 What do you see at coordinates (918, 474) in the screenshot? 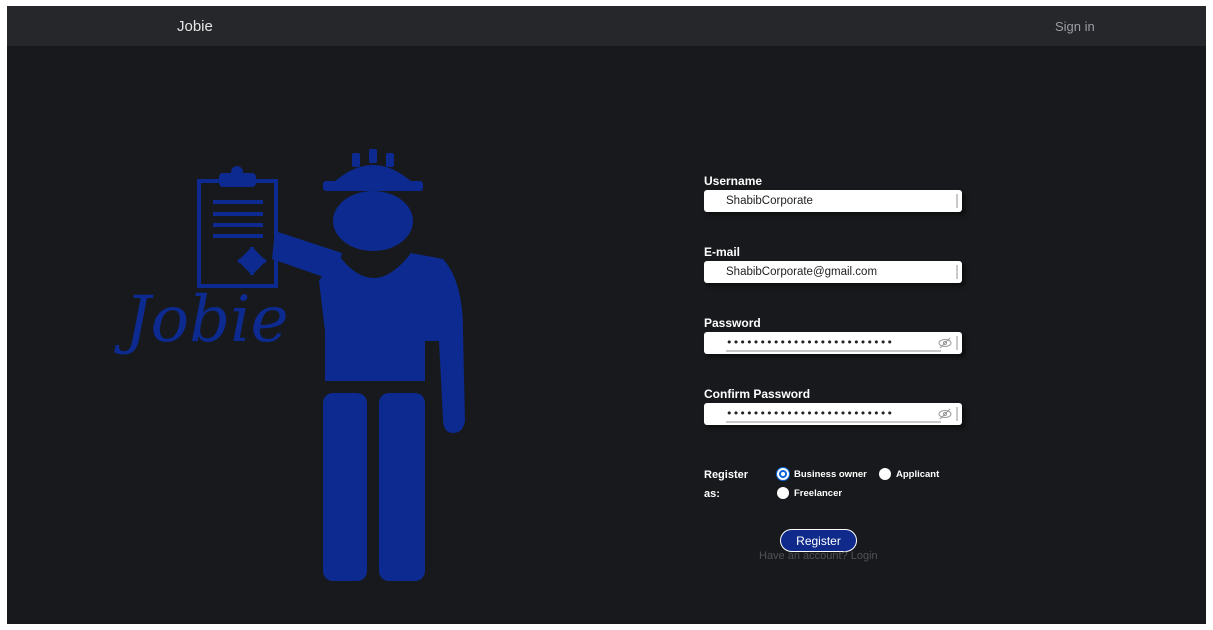
I see `radio-applicant-label: Applicant` at bounding box center [918, 474].